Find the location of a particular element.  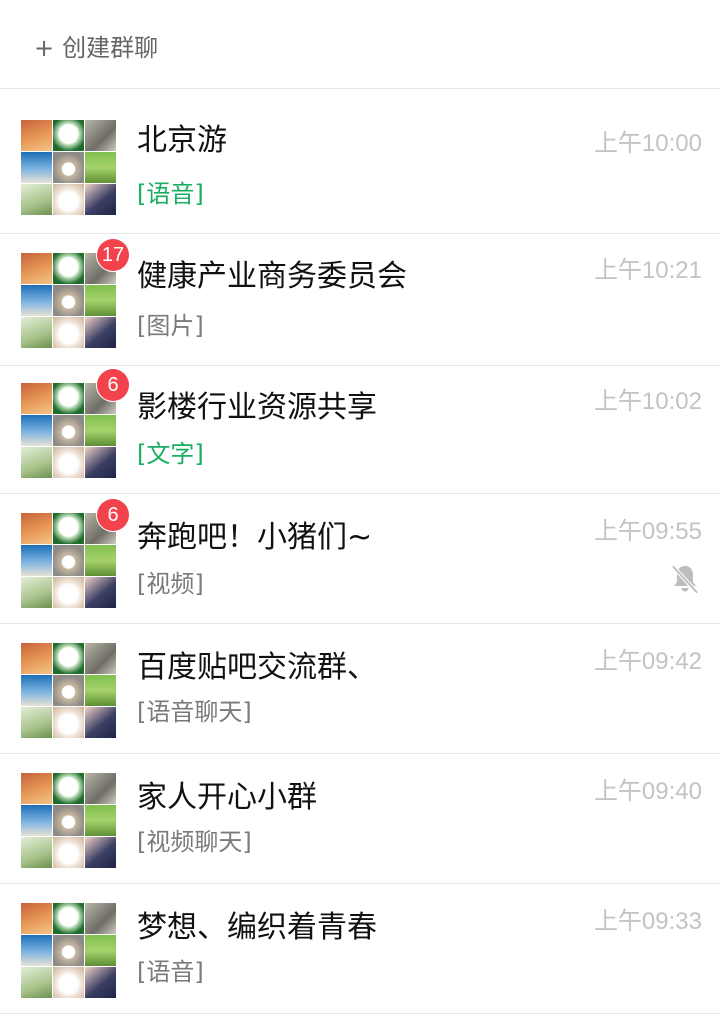

chat-name: 奔跑吧！小猪们~ is located at coordinates (255, 537).